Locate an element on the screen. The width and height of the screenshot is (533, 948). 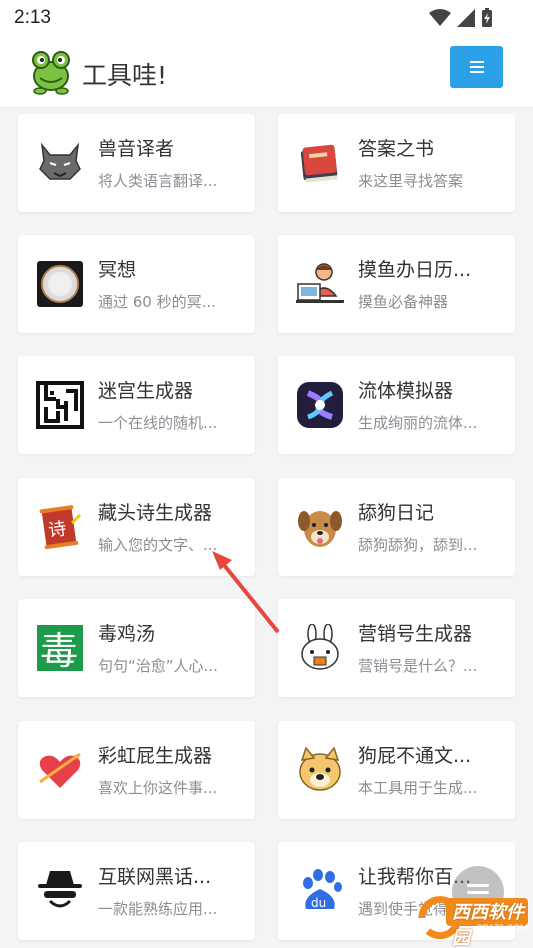
svg-text: du is located at coordinates (318, 903).